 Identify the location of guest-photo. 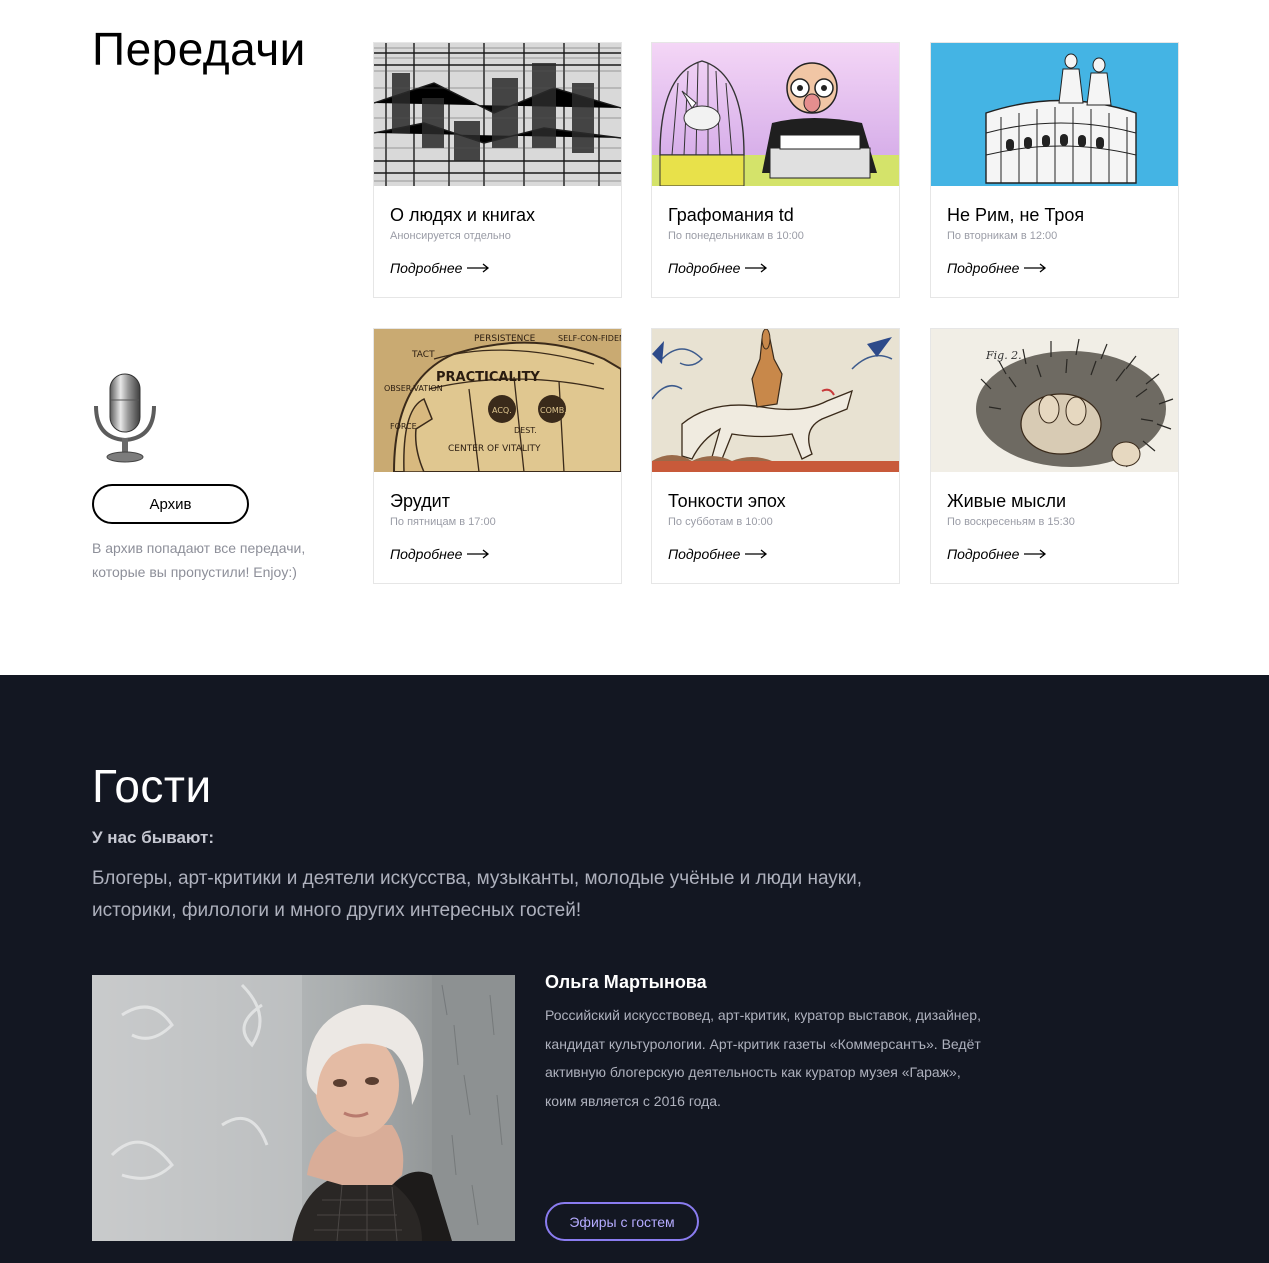
(303, 1108).